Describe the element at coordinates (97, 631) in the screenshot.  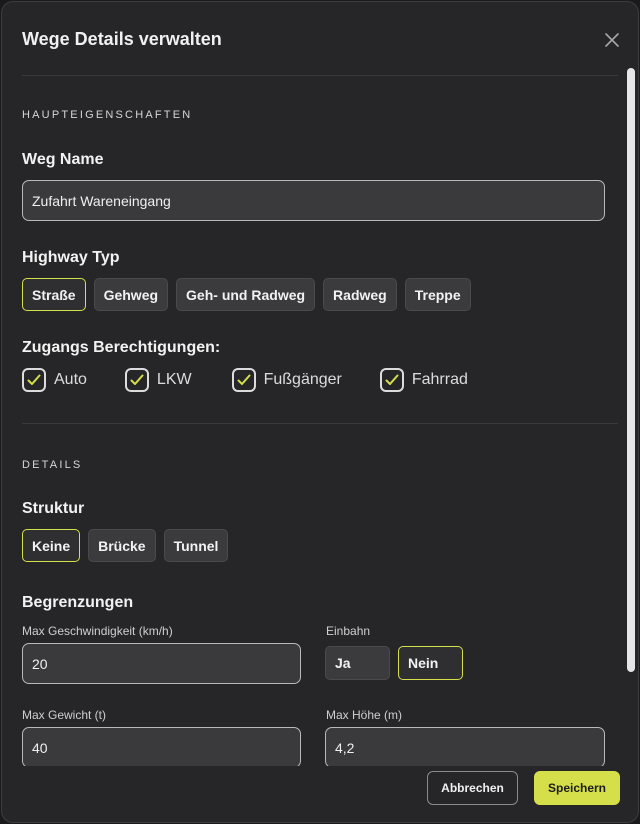
I see `max-speed-label: Max Geschwindigkeit (km/h)` at that location.